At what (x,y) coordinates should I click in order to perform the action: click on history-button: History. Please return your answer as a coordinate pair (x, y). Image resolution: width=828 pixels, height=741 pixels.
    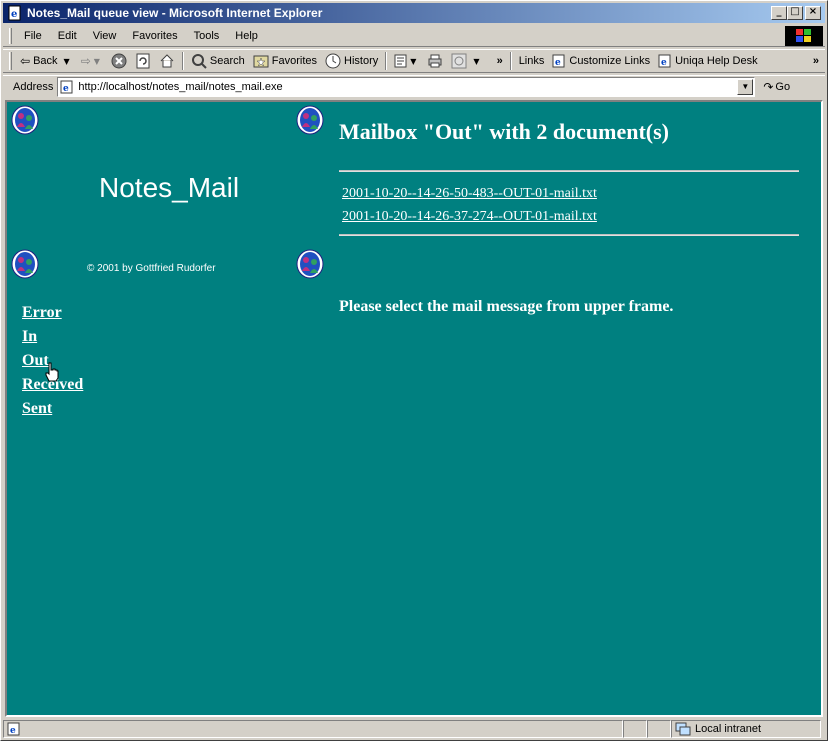
    Looking at the image, I should click on (351, 61).